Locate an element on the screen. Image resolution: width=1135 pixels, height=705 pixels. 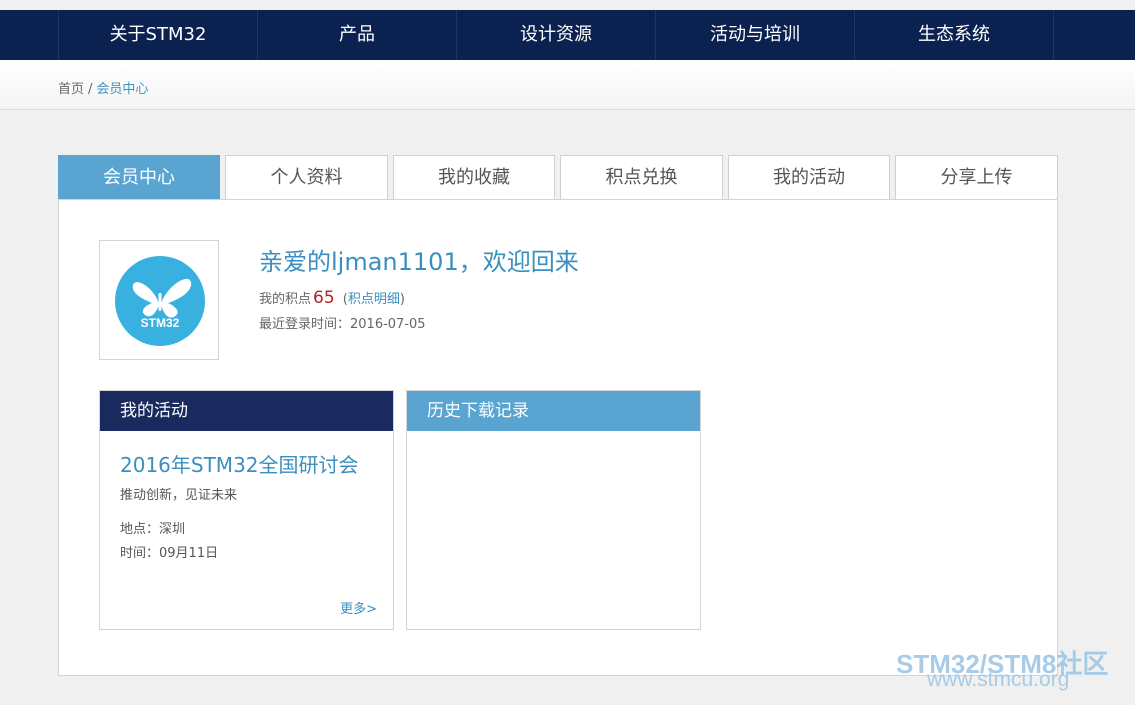
tab-member-center: 会员中心 is located at coordinates (139, 177).